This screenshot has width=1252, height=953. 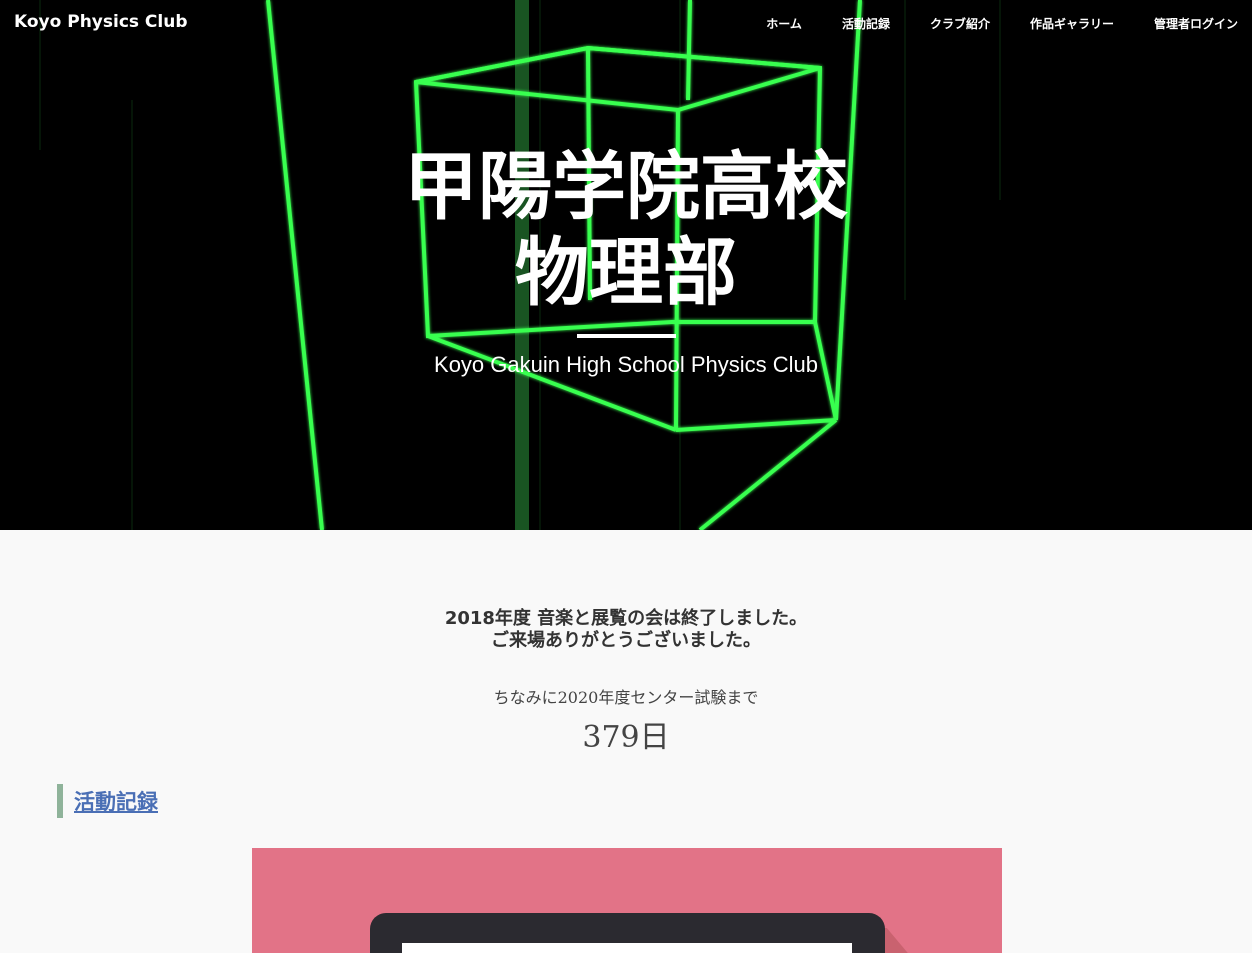 I want to click on nav-item-activity-log: 活動記録, so click(x=866, y=23).